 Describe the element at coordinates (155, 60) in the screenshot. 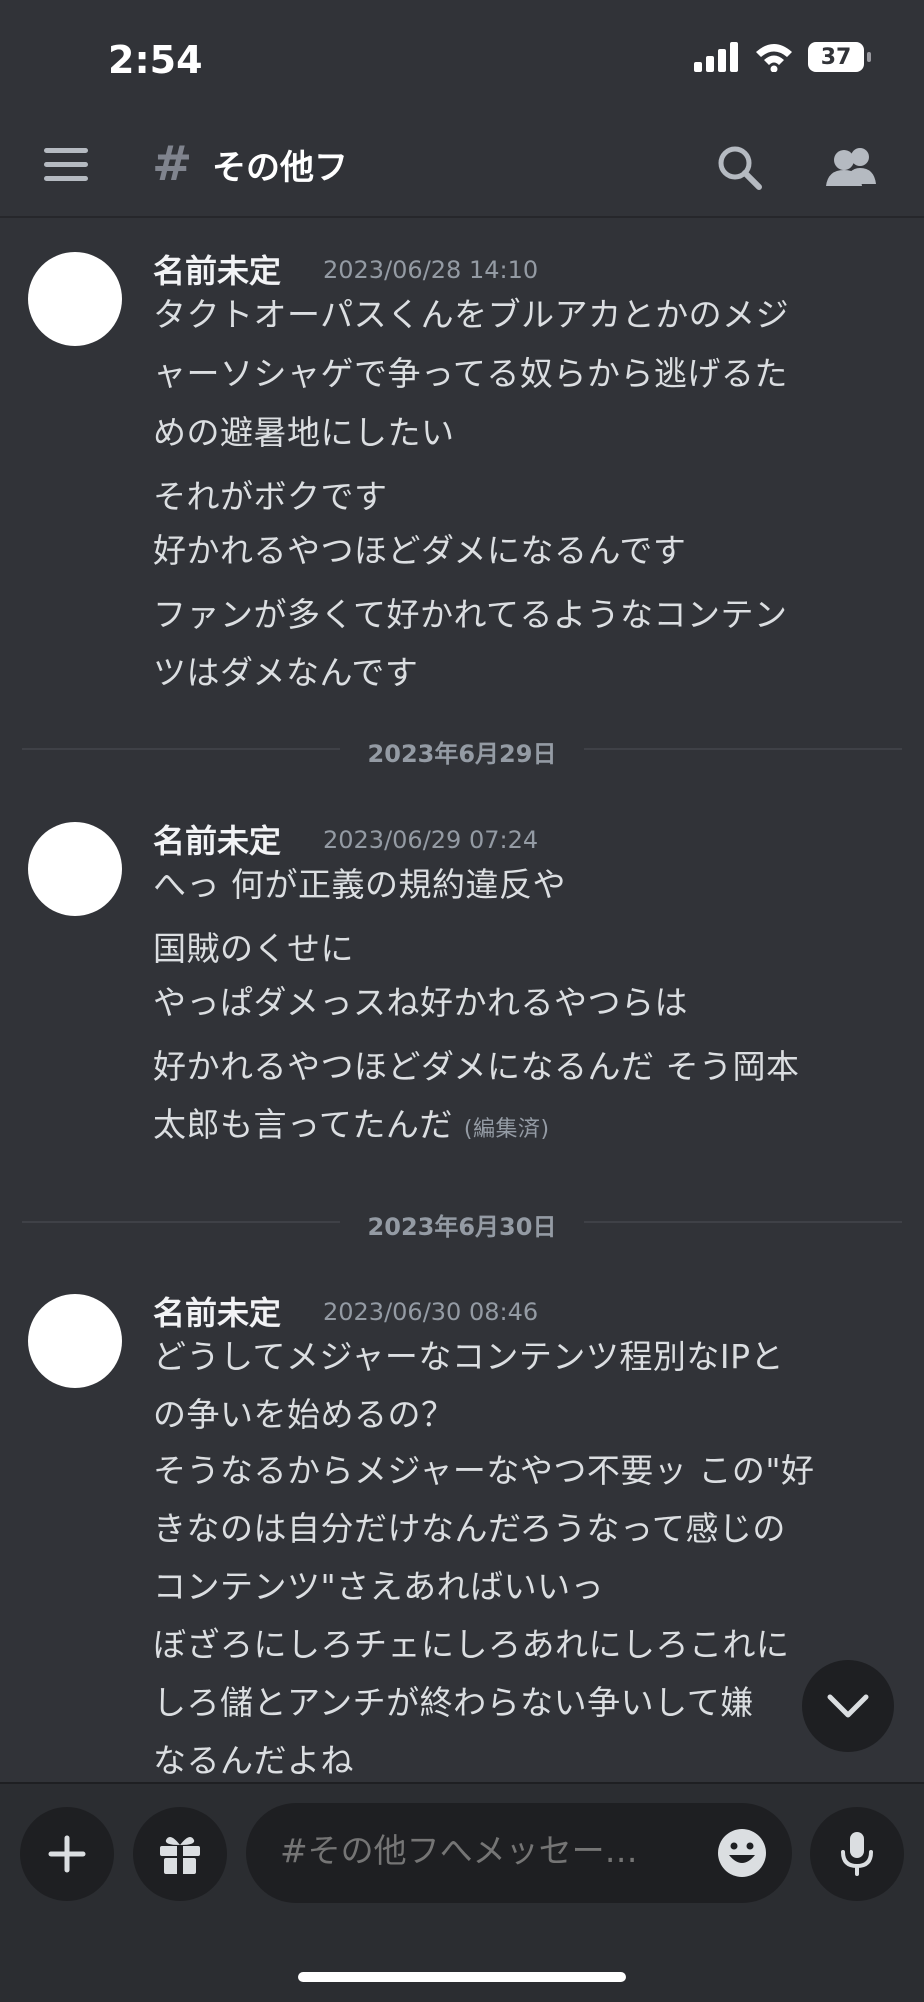

I see `status-time: 2:54` at that location.